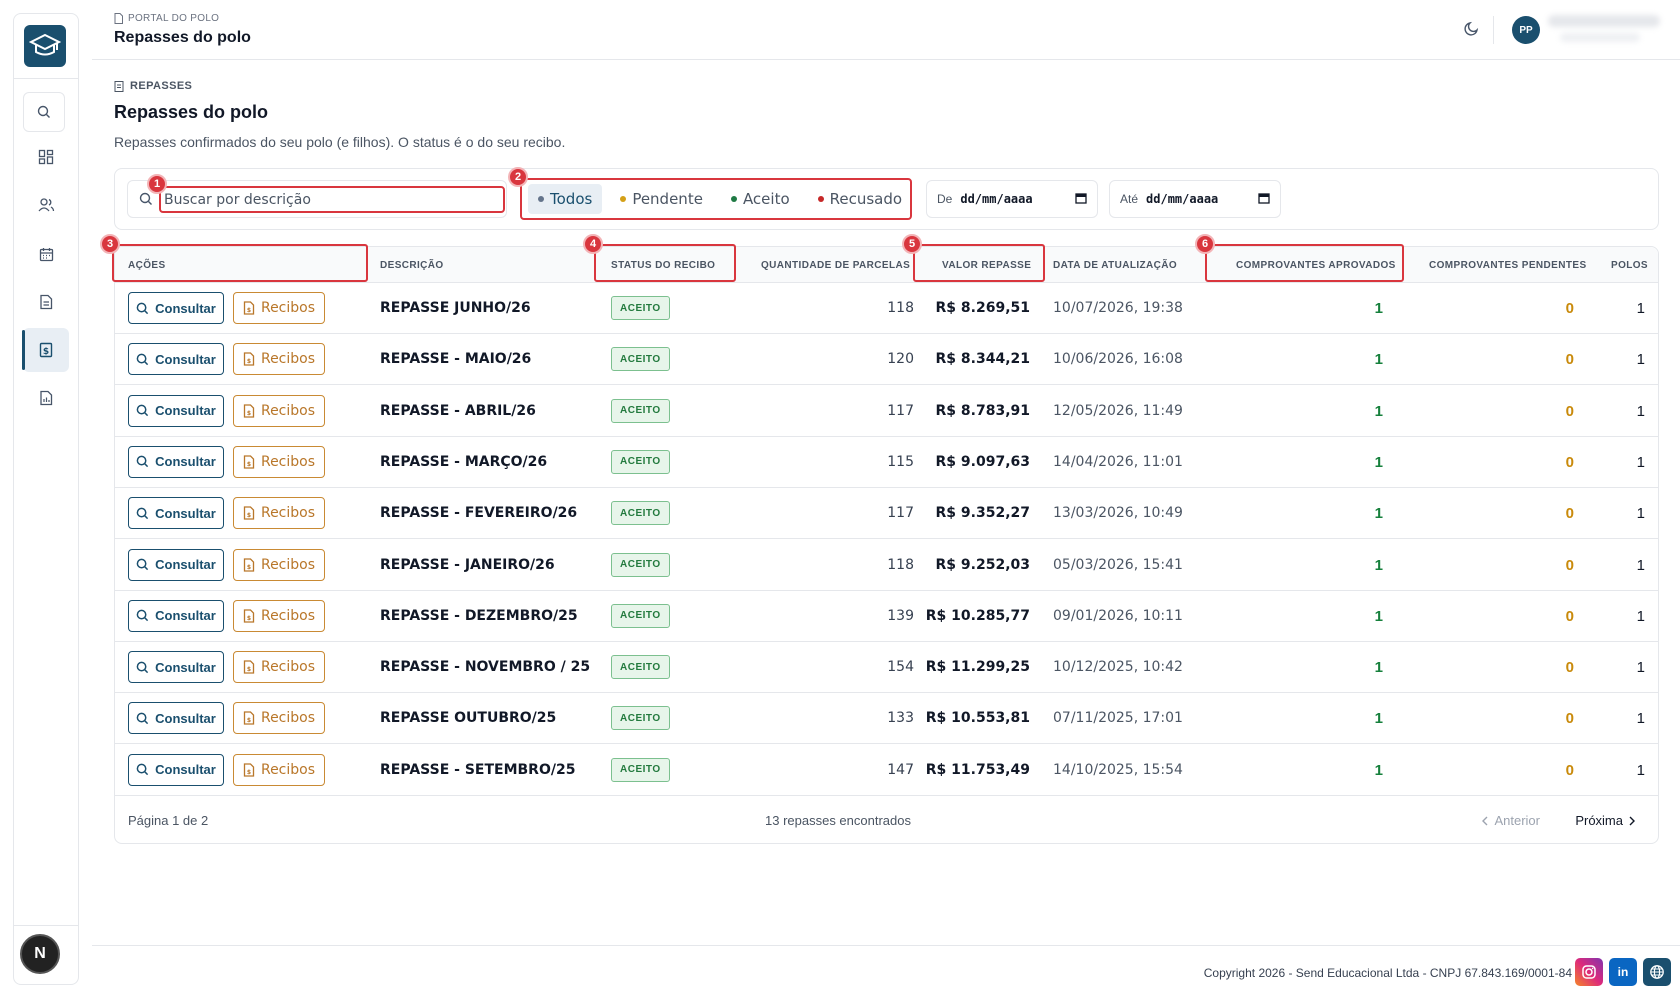 The height and width of the screenshot is (998, 1680). What do you see at coordinates (982, 461) in the screenshot?
I see `row-valor: R$ 9.097,63` at bounding box center [982, 461].